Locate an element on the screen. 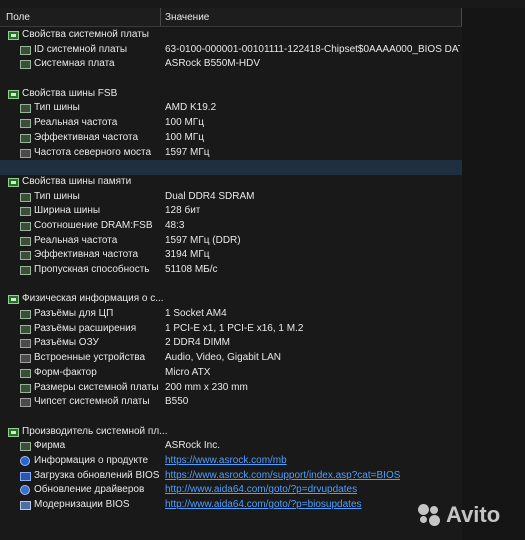 The width and height of the screenshot is (525, 540). property-row: Форм-фактор Micro ATX is located at coordinates (231, 373).